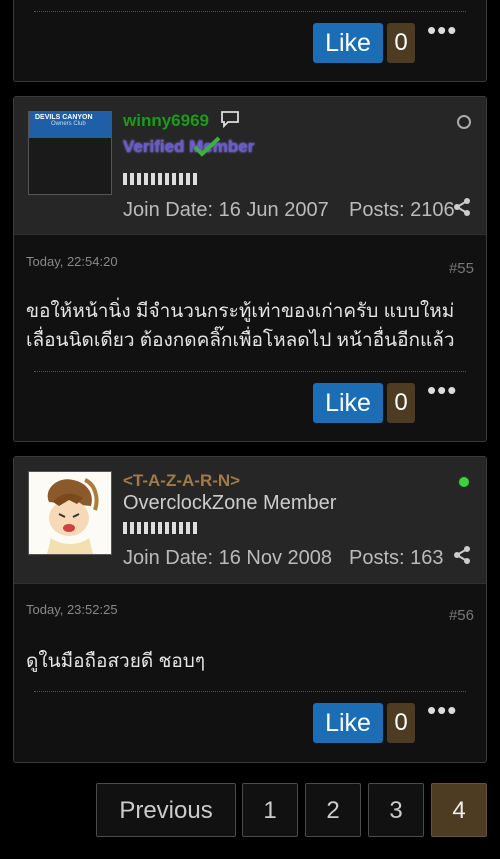 This screenshot has height=859, width=500. I want to click on post-count: Posts: 2106, so click(402, 210).